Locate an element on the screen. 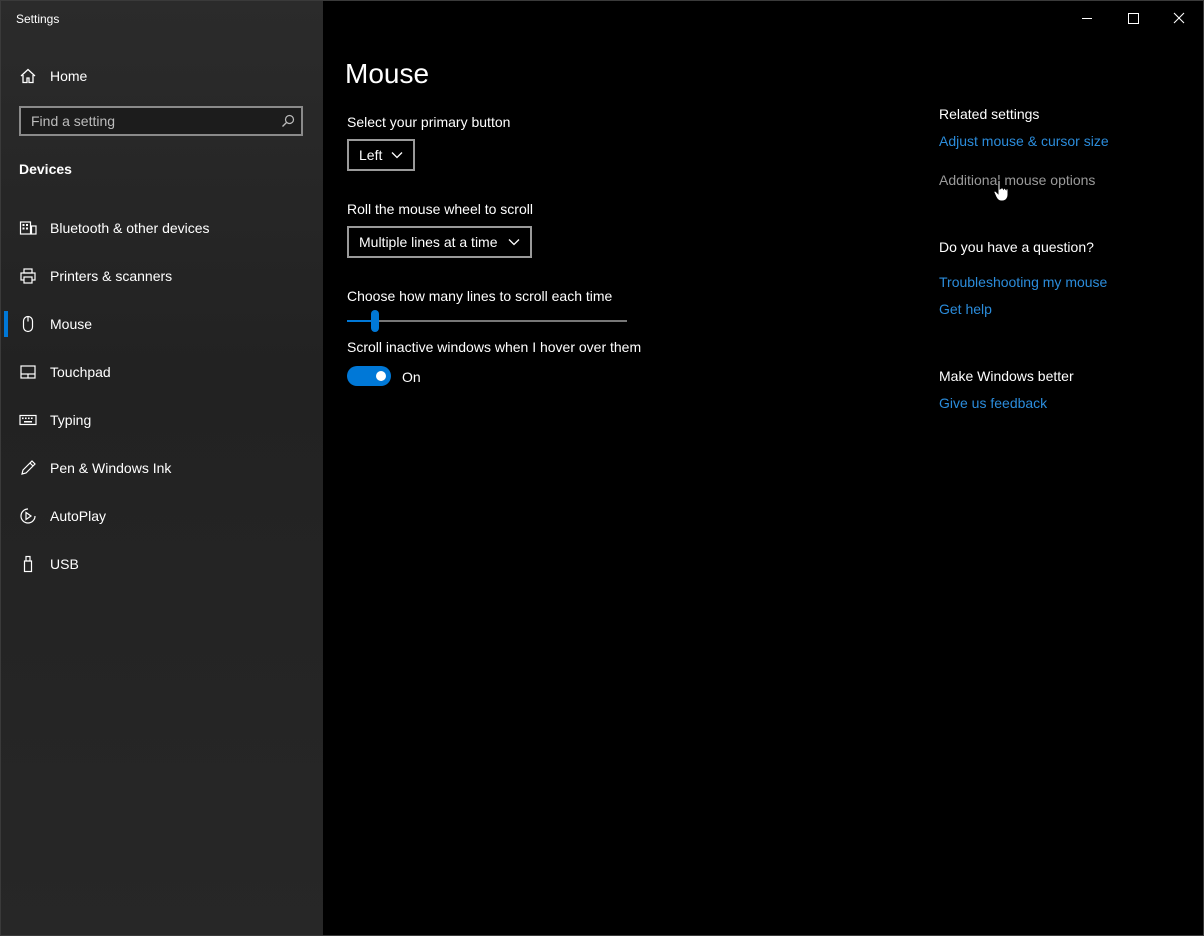 The image size is (1204, 936). sidebar-item-label: AutoPlay is located at coordinates (78, 516).